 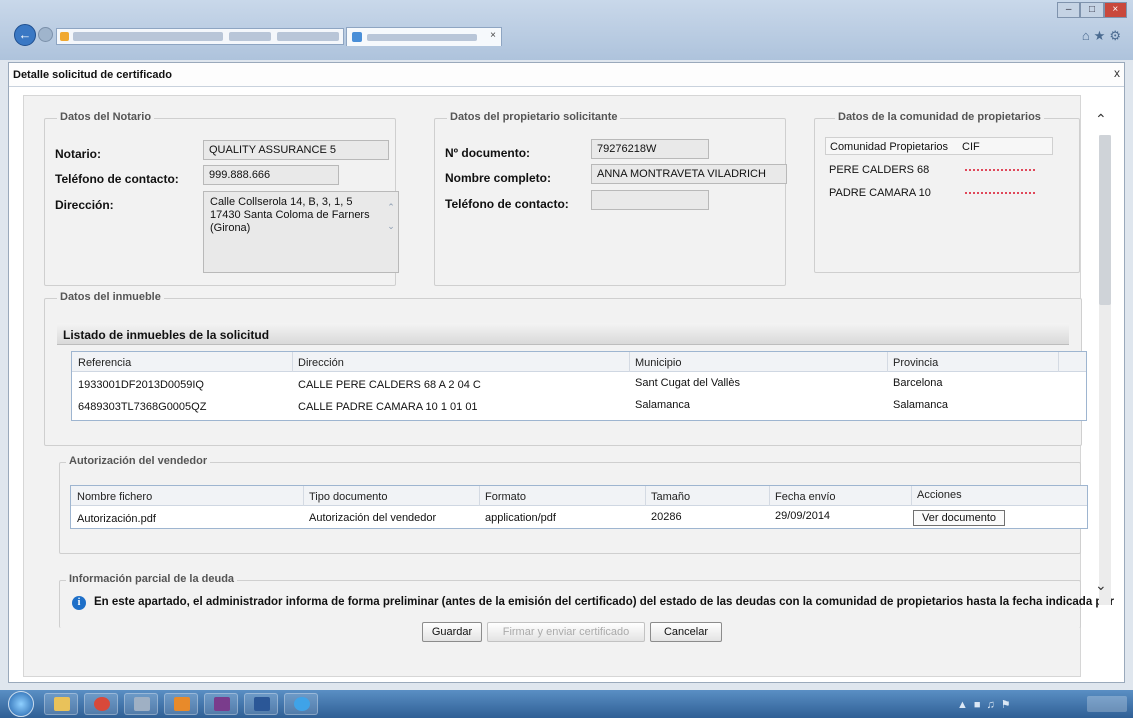 I want to click on column-header: Formato, so click(x=505, y=497).